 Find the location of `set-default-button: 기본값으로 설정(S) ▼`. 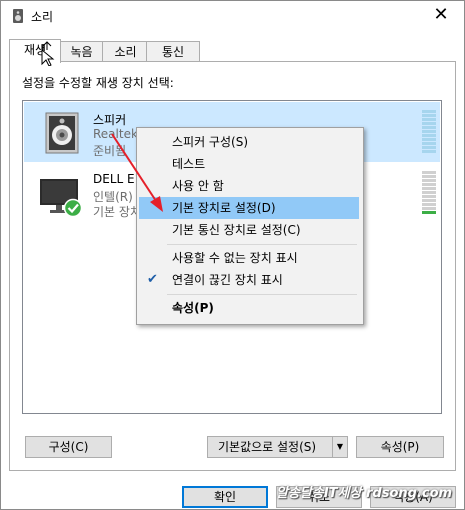

set-default-button: 기본값으로 설정(S) ▼ is located at coordinates (277, 447).